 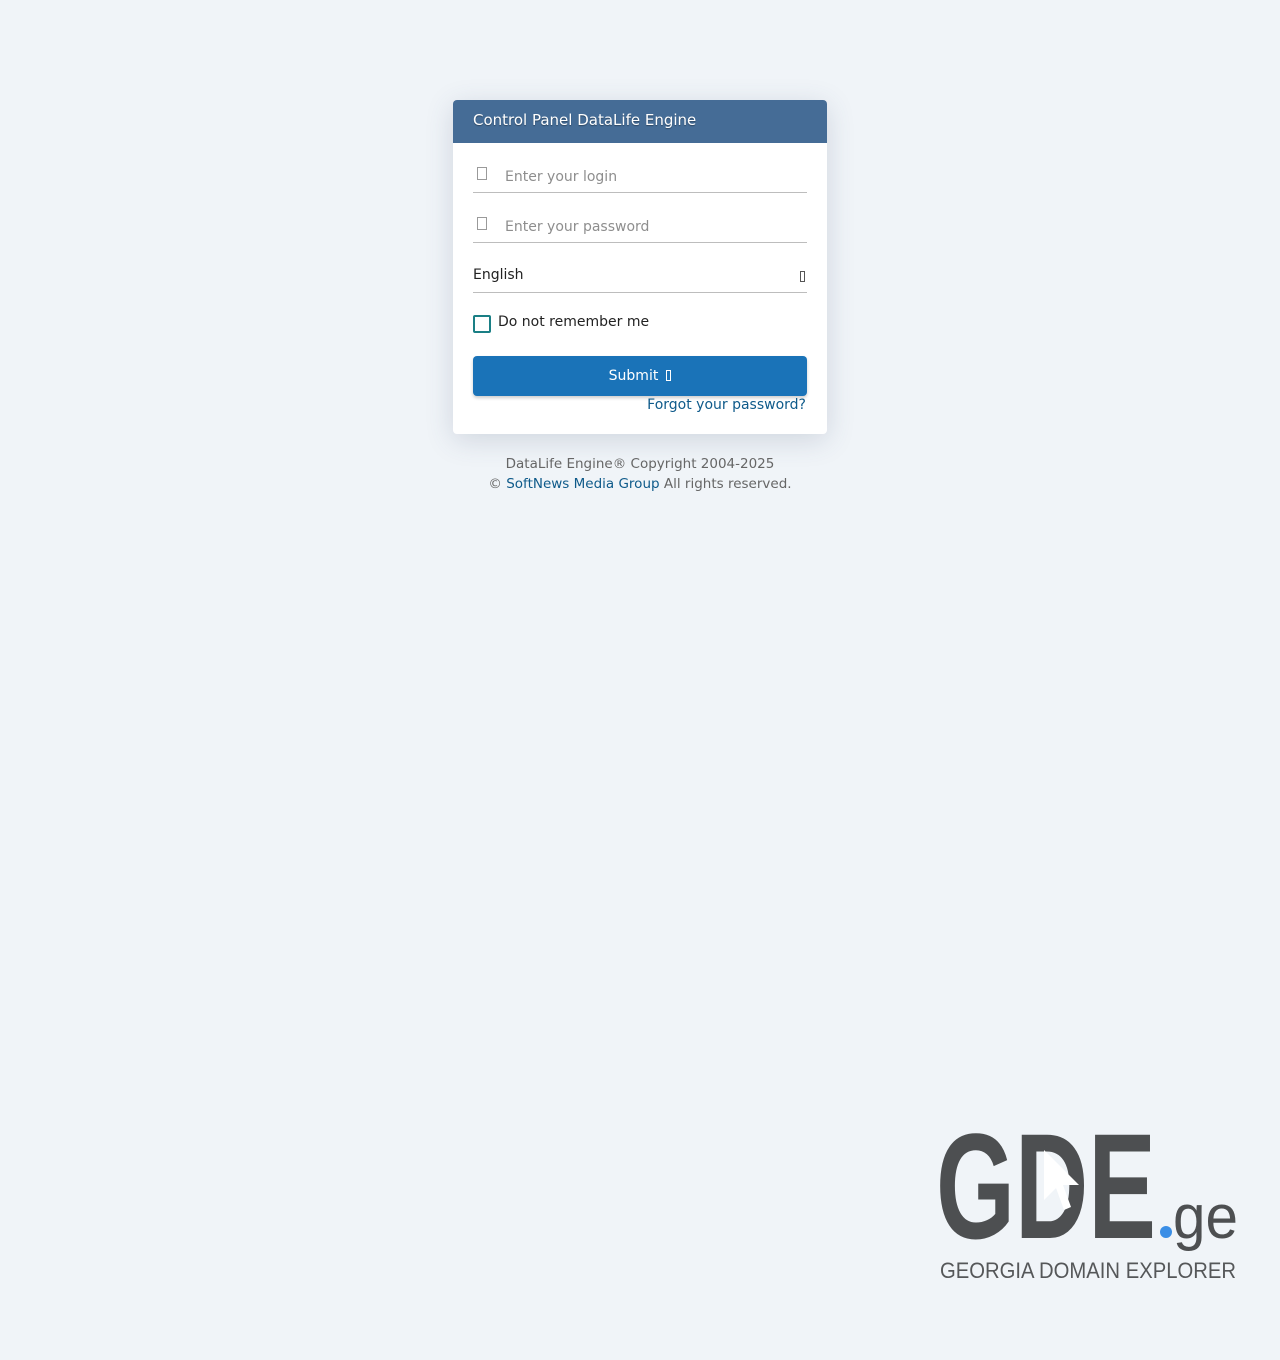 I want to click on rights-text: All rights reserved., so click(x=727, y=484).